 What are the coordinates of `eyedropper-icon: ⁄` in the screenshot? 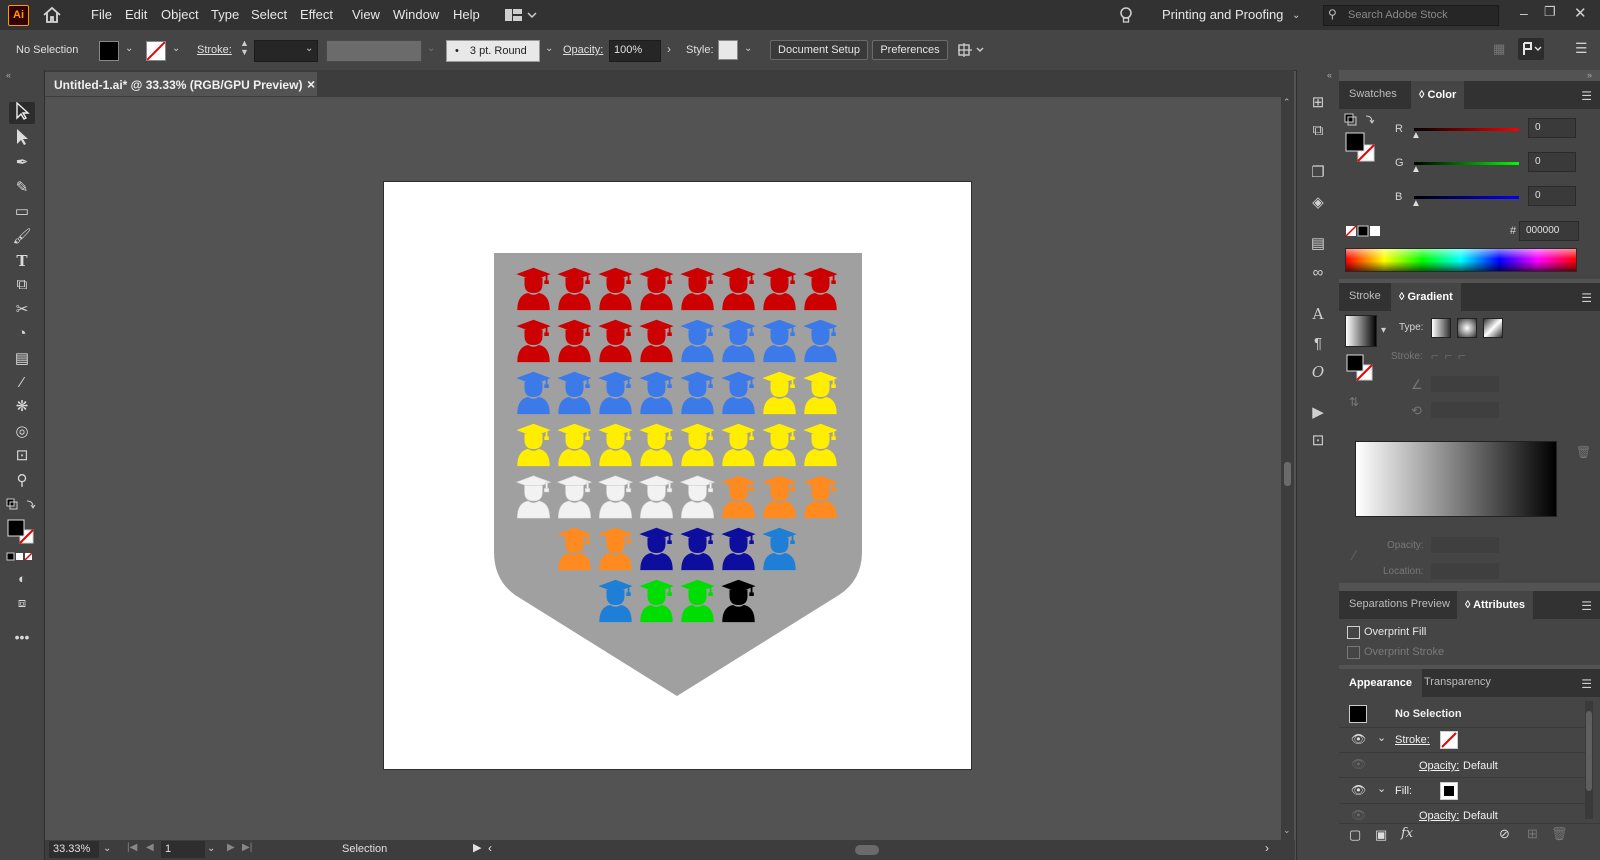 It's located at (1354, 555).